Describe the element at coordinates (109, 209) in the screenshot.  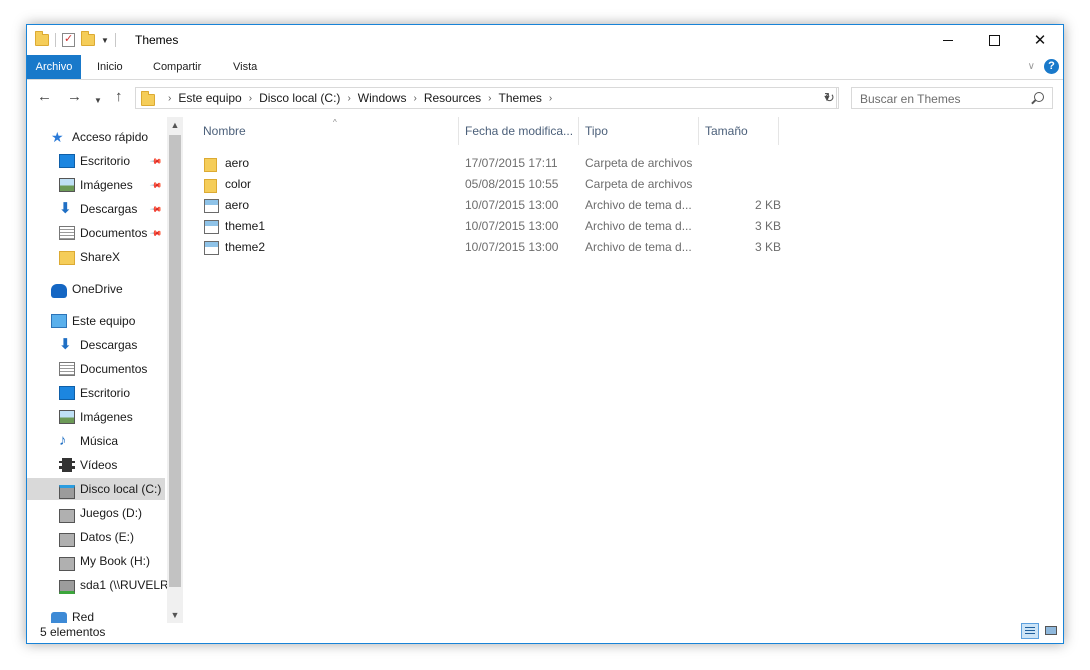
I see `sidebar-item-label: Descargas` at that location.